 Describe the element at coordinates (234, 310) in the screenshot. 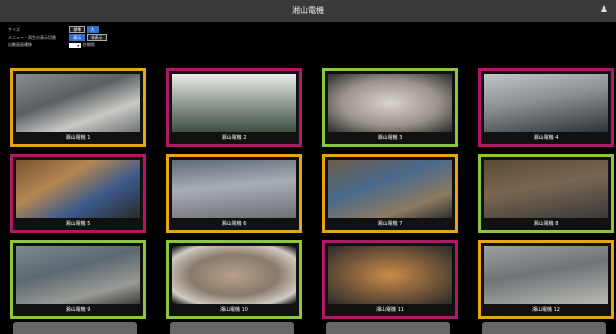

I see `camera-label: 湘山電機 10` at that location.